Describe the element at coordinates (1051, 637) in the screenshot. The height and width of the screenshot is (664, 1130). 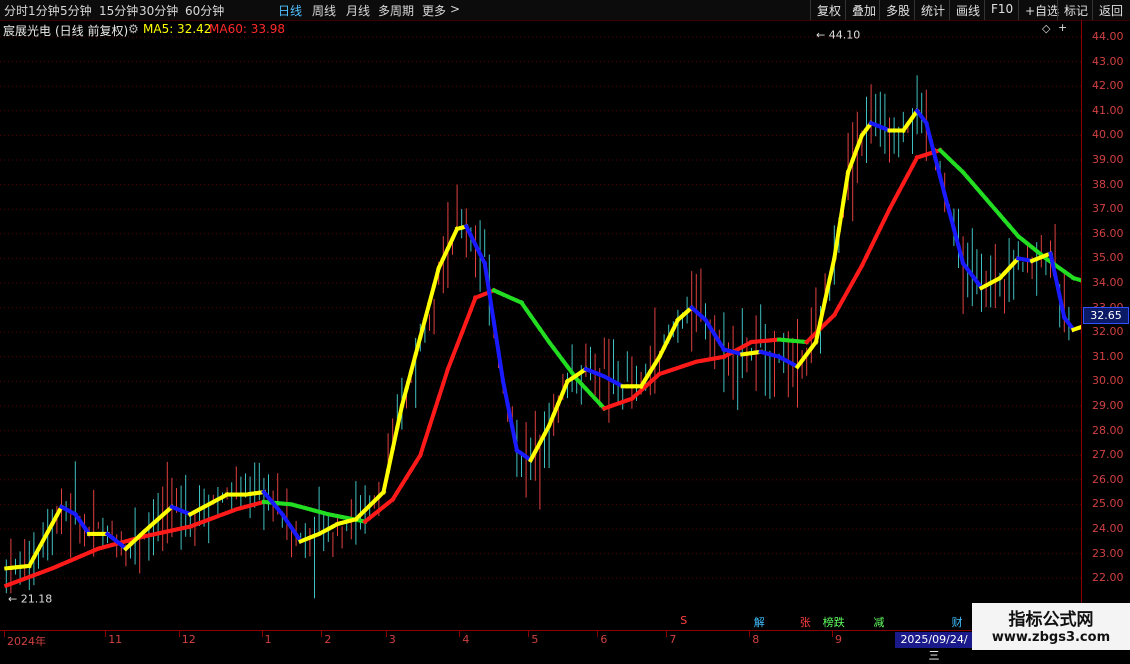
I see `watermark-url: www.zbgs3.com` at that location.